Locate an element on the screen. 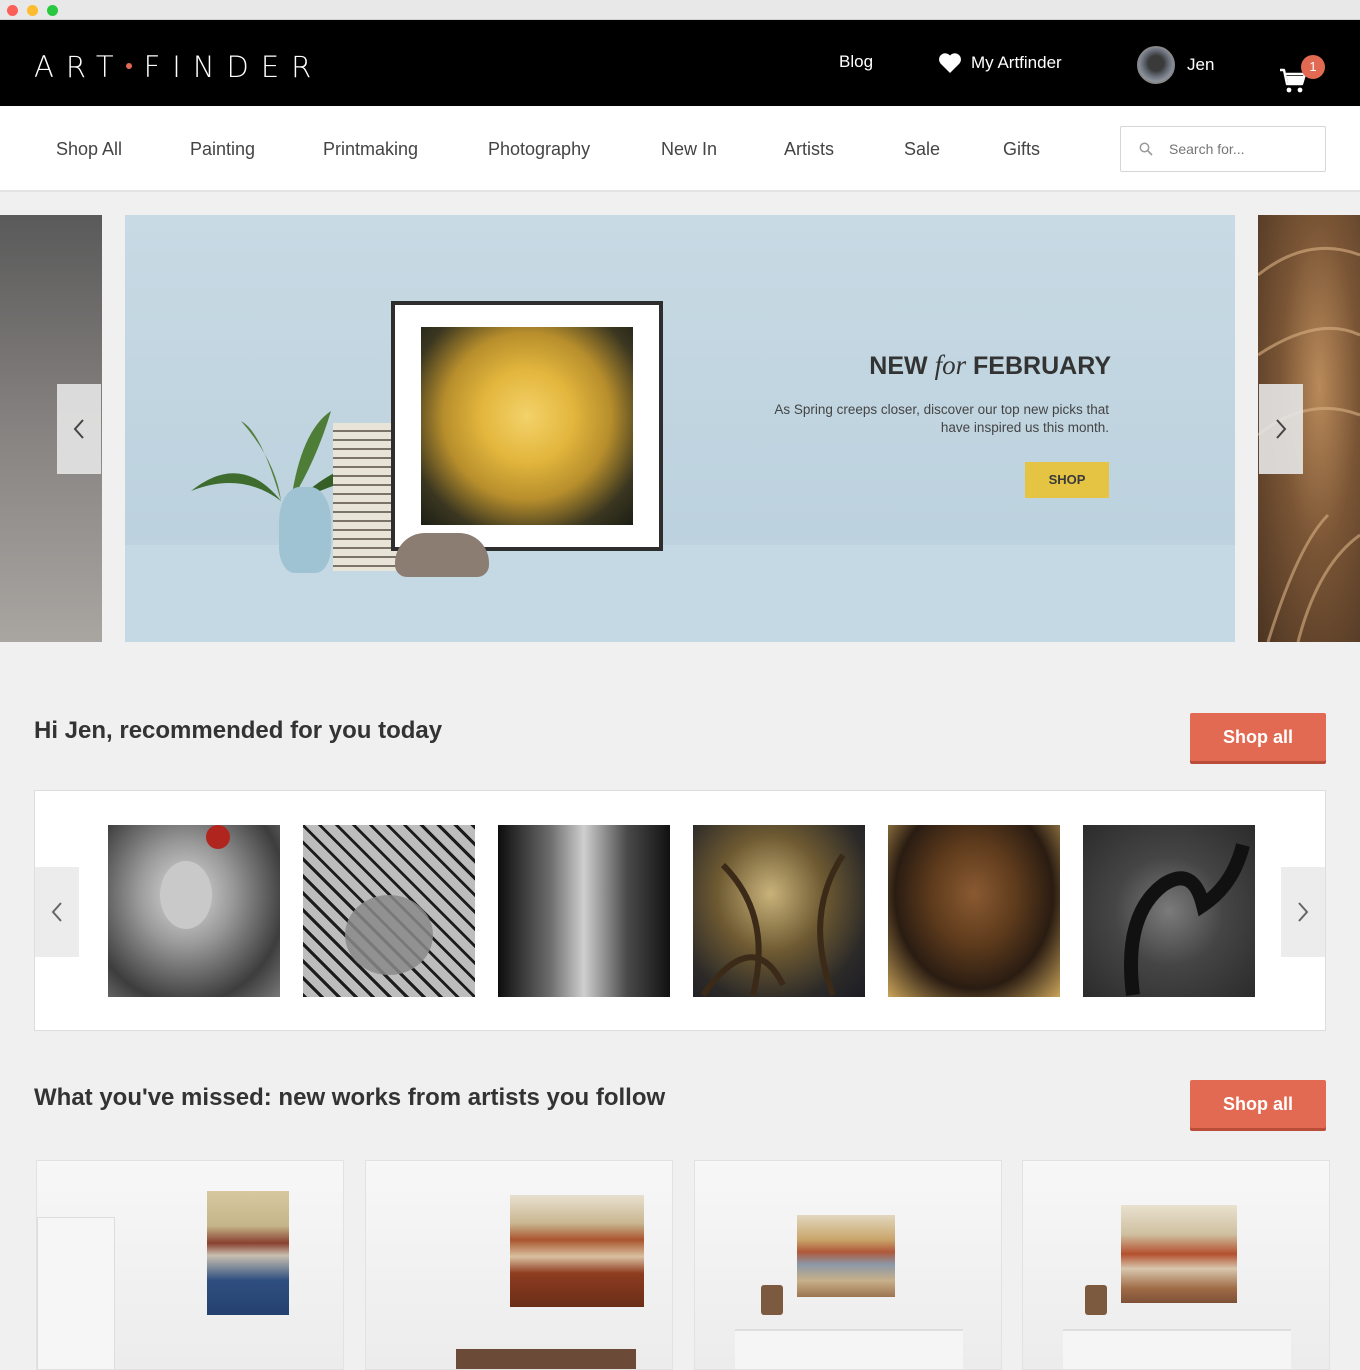  heart-icon is located at coordinates (950, 63).